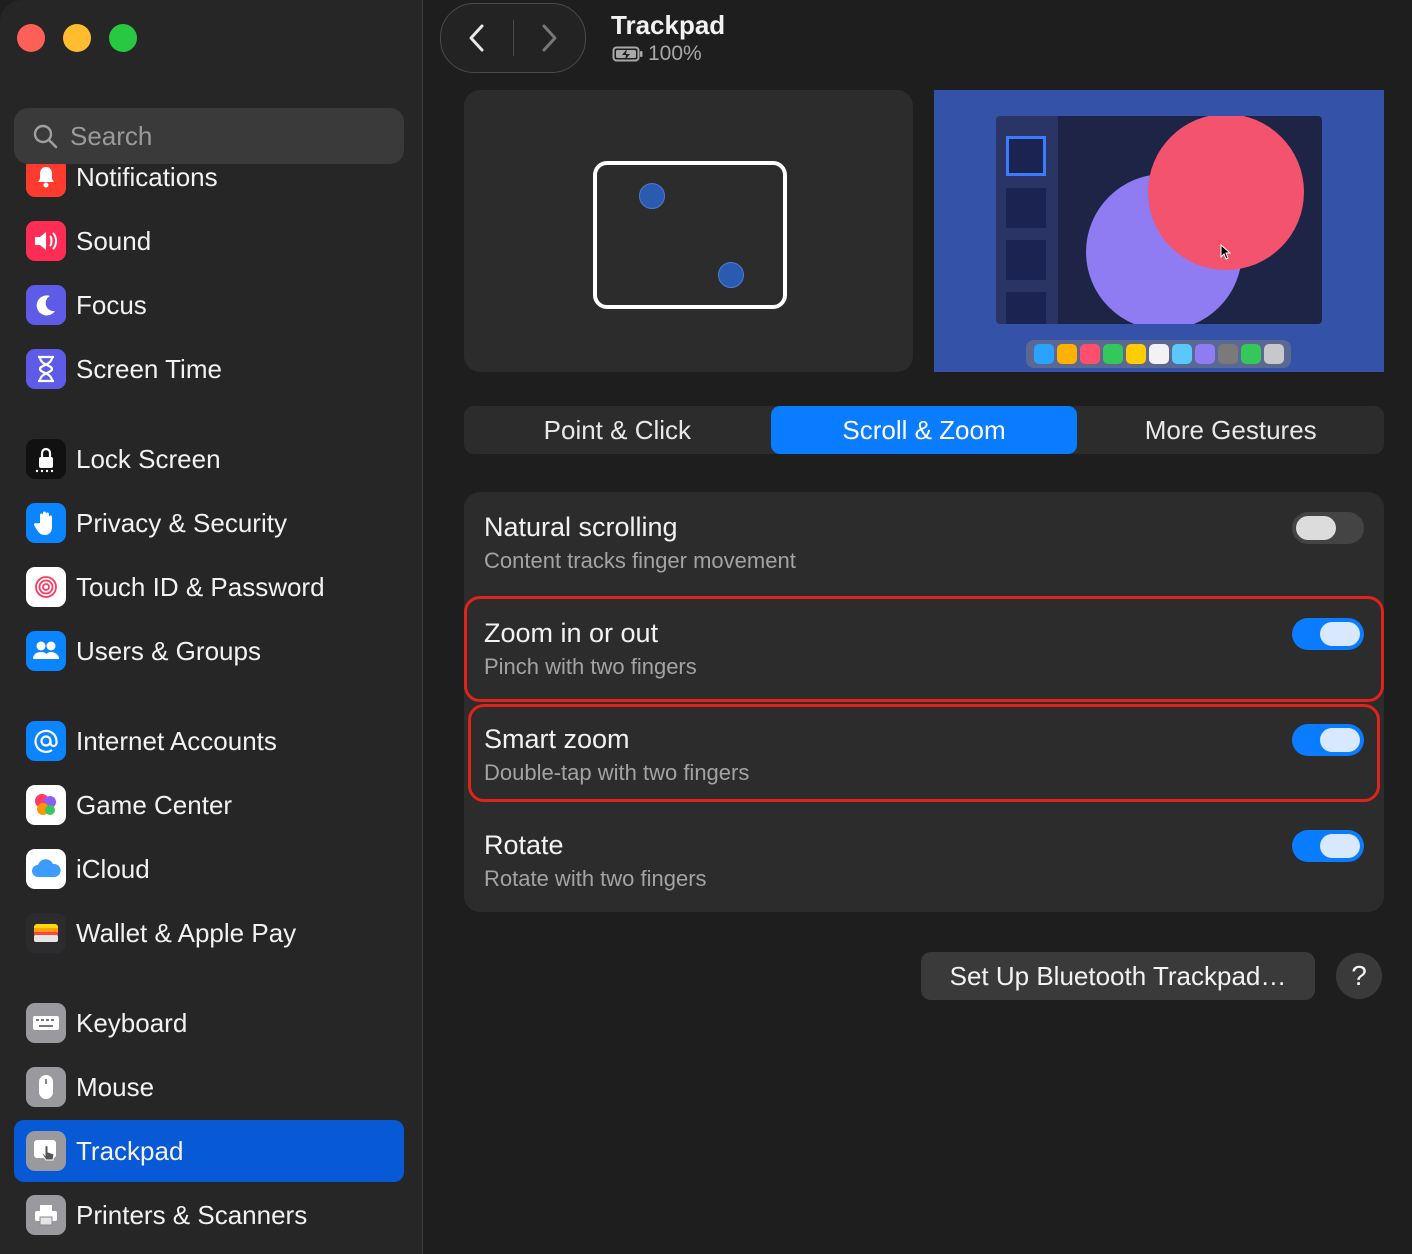 This screenshot has height=1254, width=1412. What do you see at coordinates (668, 25) in the screenshot?
I see `page-title: Trackpad` at bounding box center [668, 25].